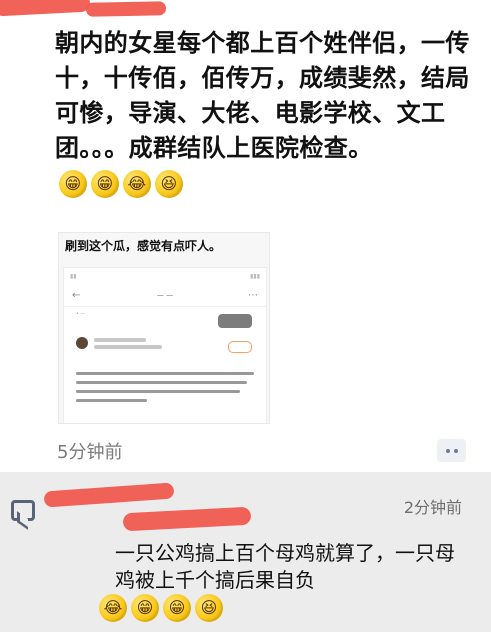 The height and width of the screenshot is (632, 491). I want to click on screenshot-header-title-placeholder: — —, so click(165, 295).